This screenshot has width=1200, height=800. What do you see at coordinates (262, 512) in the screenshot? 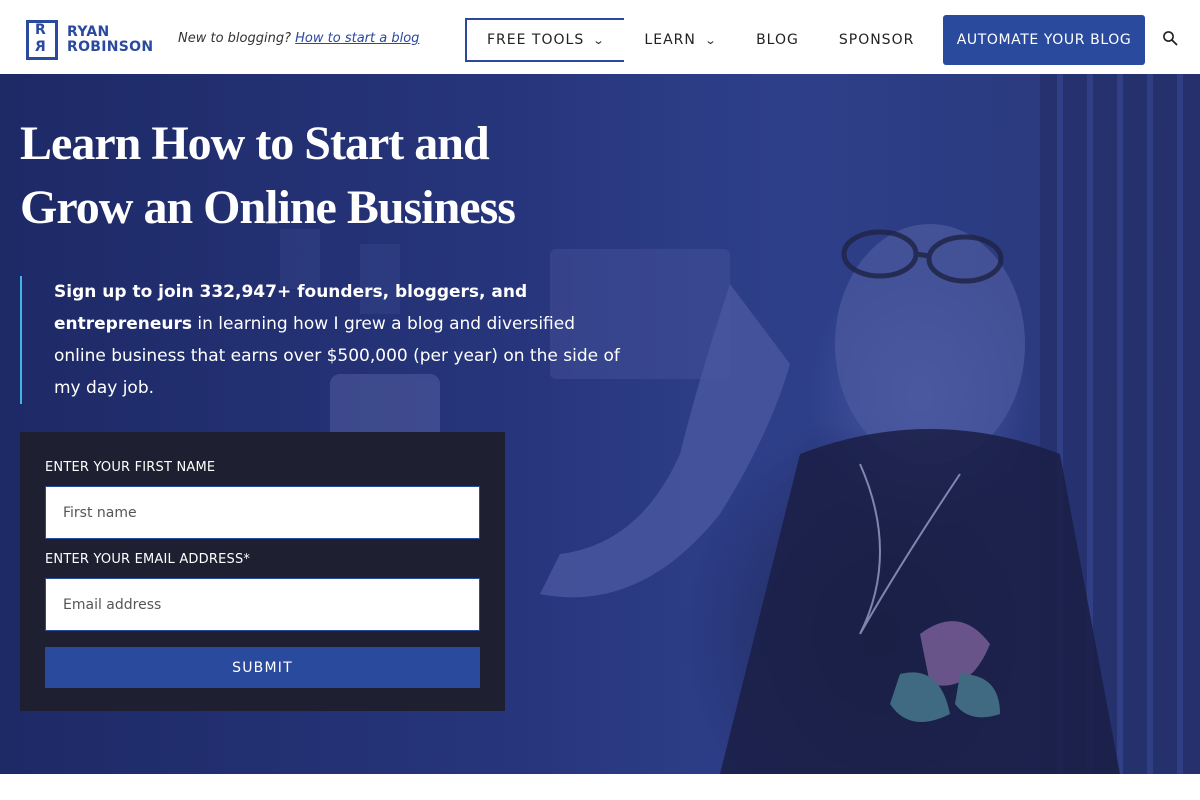
I see `first-name-input` at bounding box center [262, 512].